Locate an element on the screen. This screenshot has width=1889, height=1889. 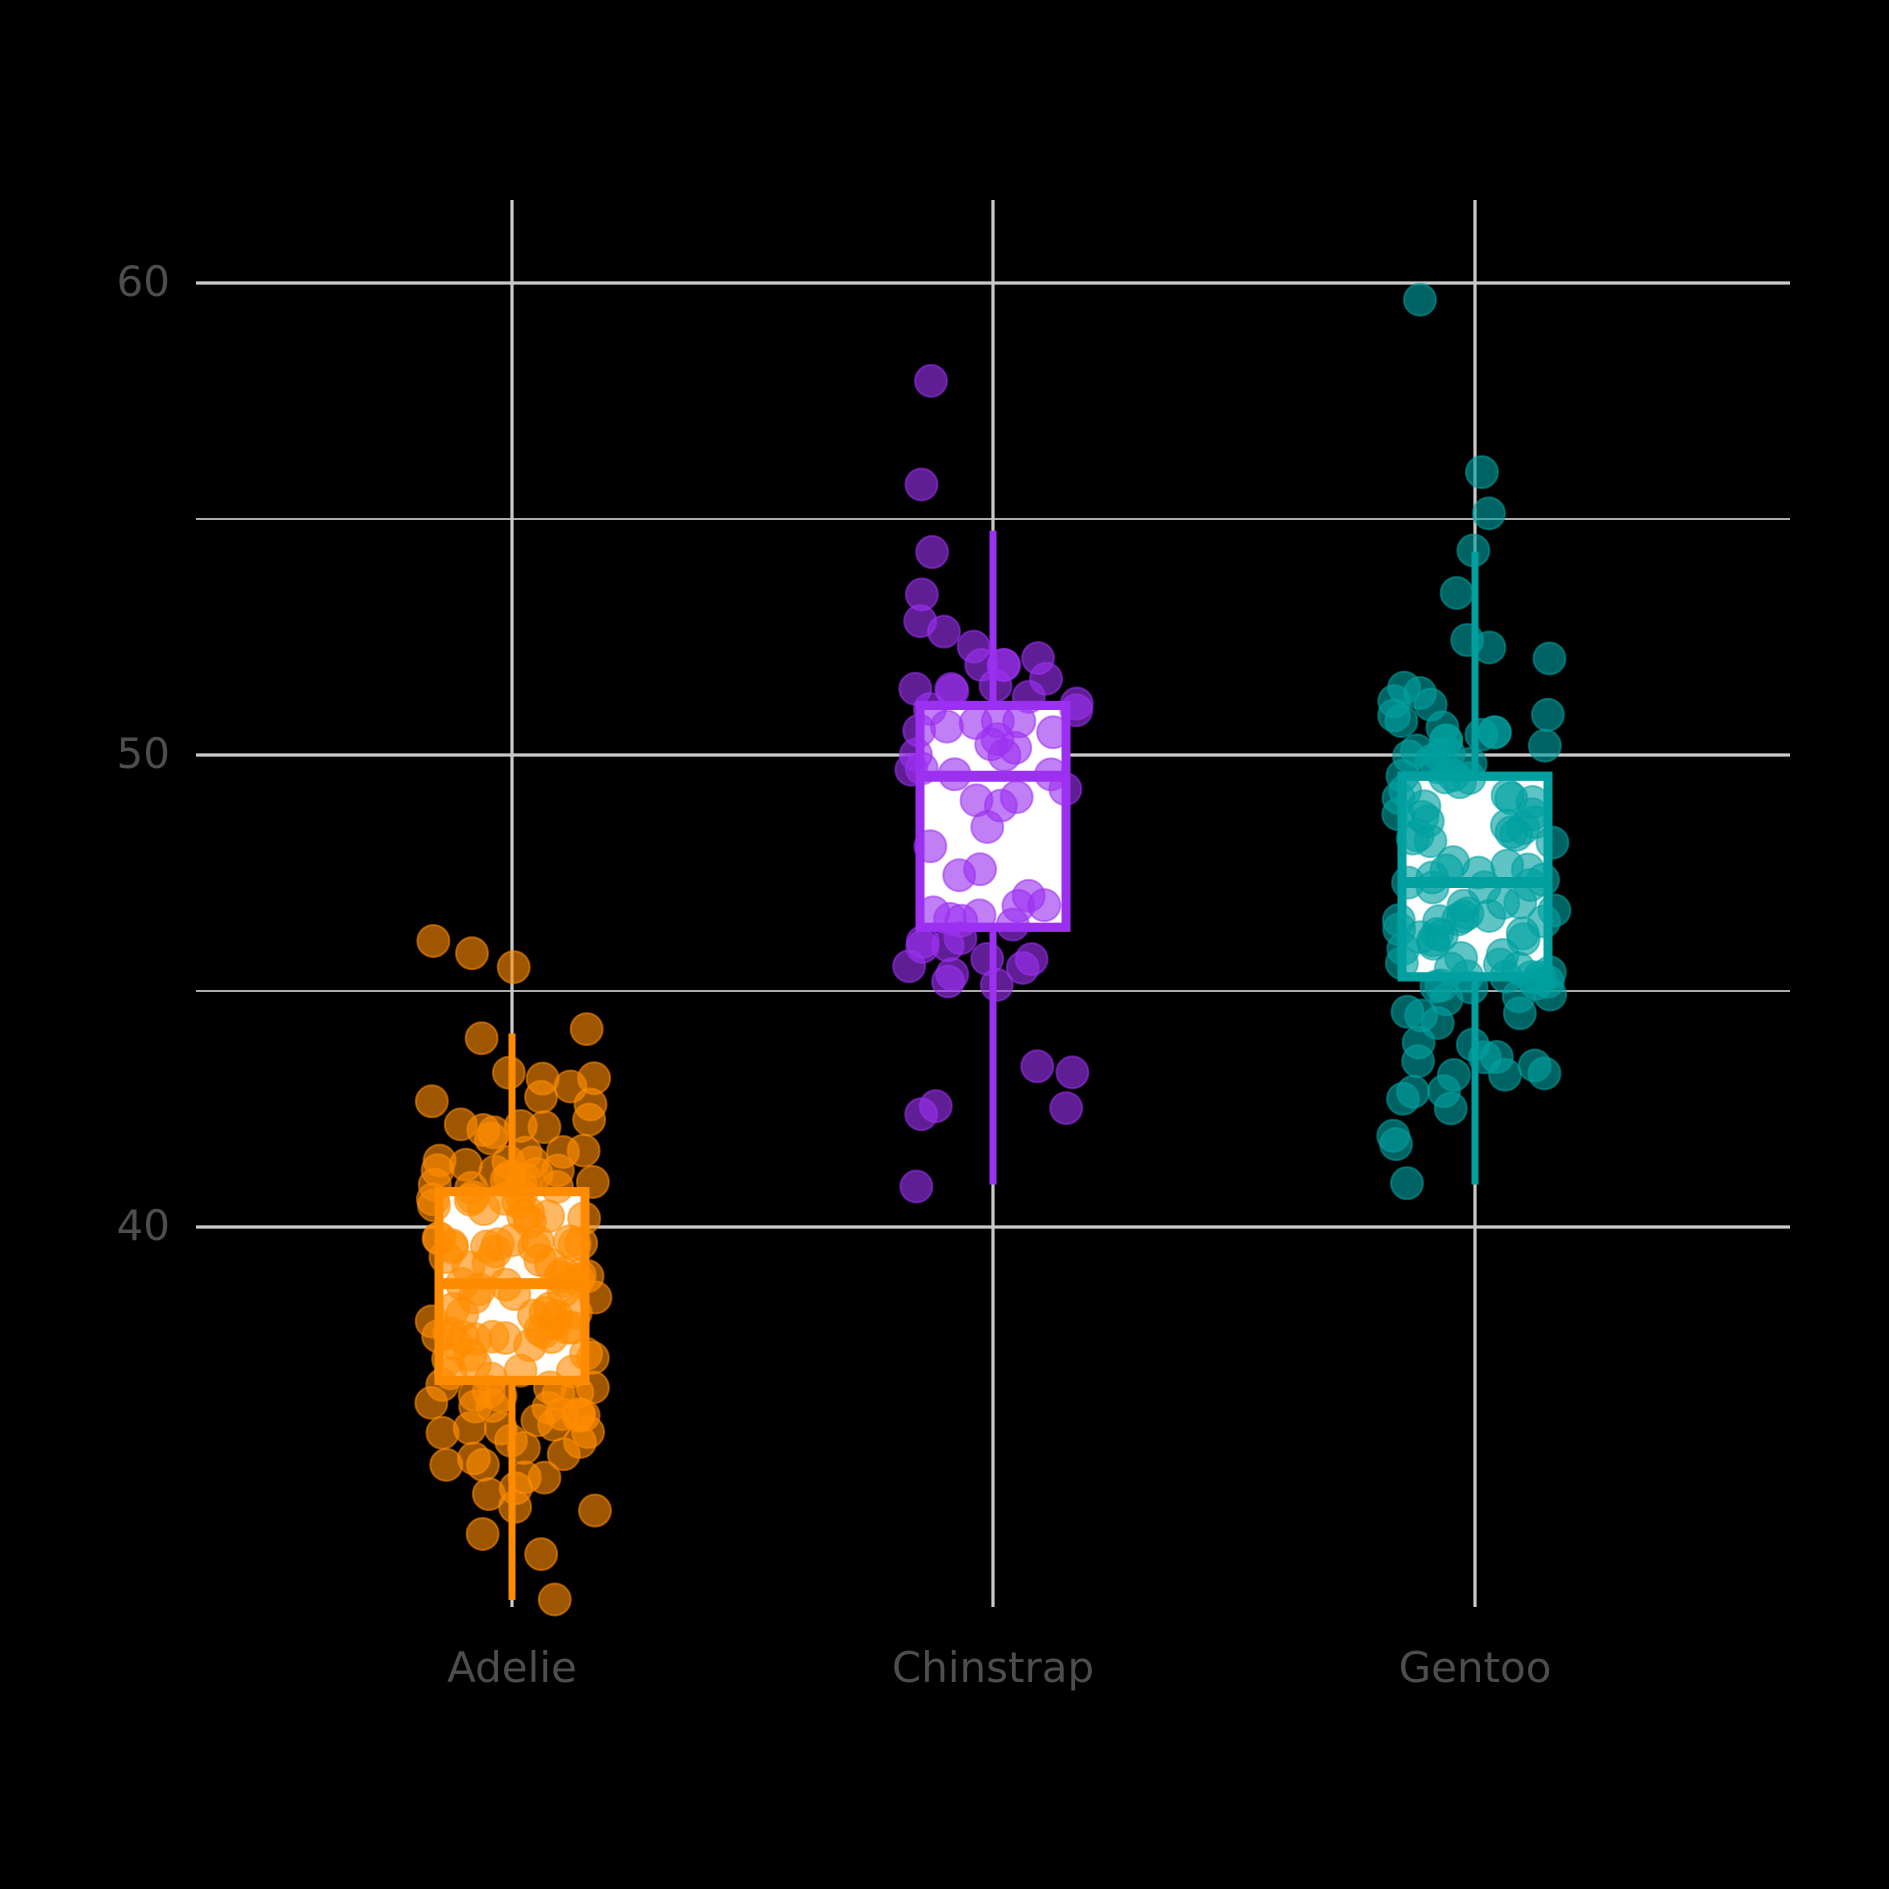
y-tick-label-50: 50 is located at coordinates (143, 753).